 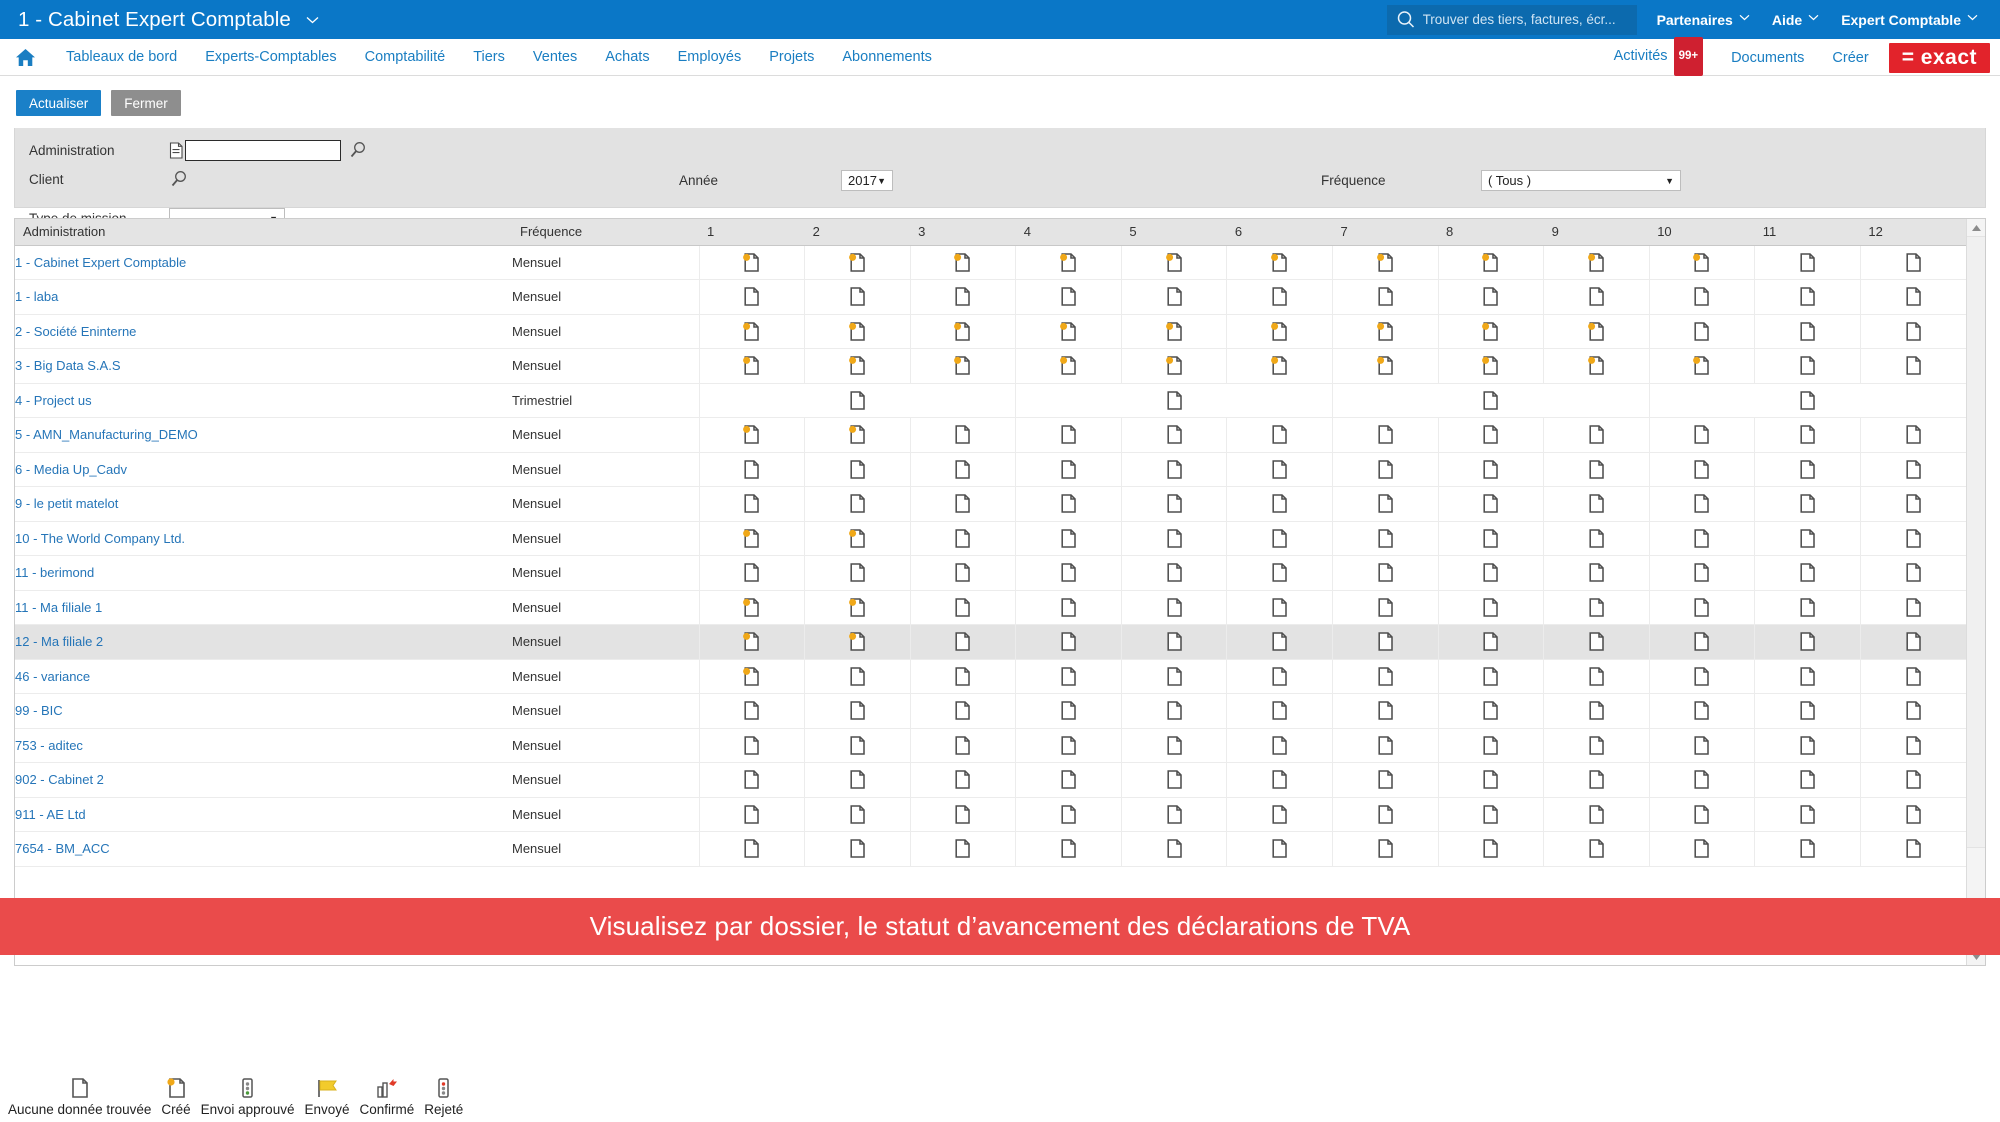 What do you see at coordinates (990, 435) in the screenshot?
I see `table-row: 5 - AMN_Manufacturing_DEMO Mensuel` at bounding box center [990, 435].